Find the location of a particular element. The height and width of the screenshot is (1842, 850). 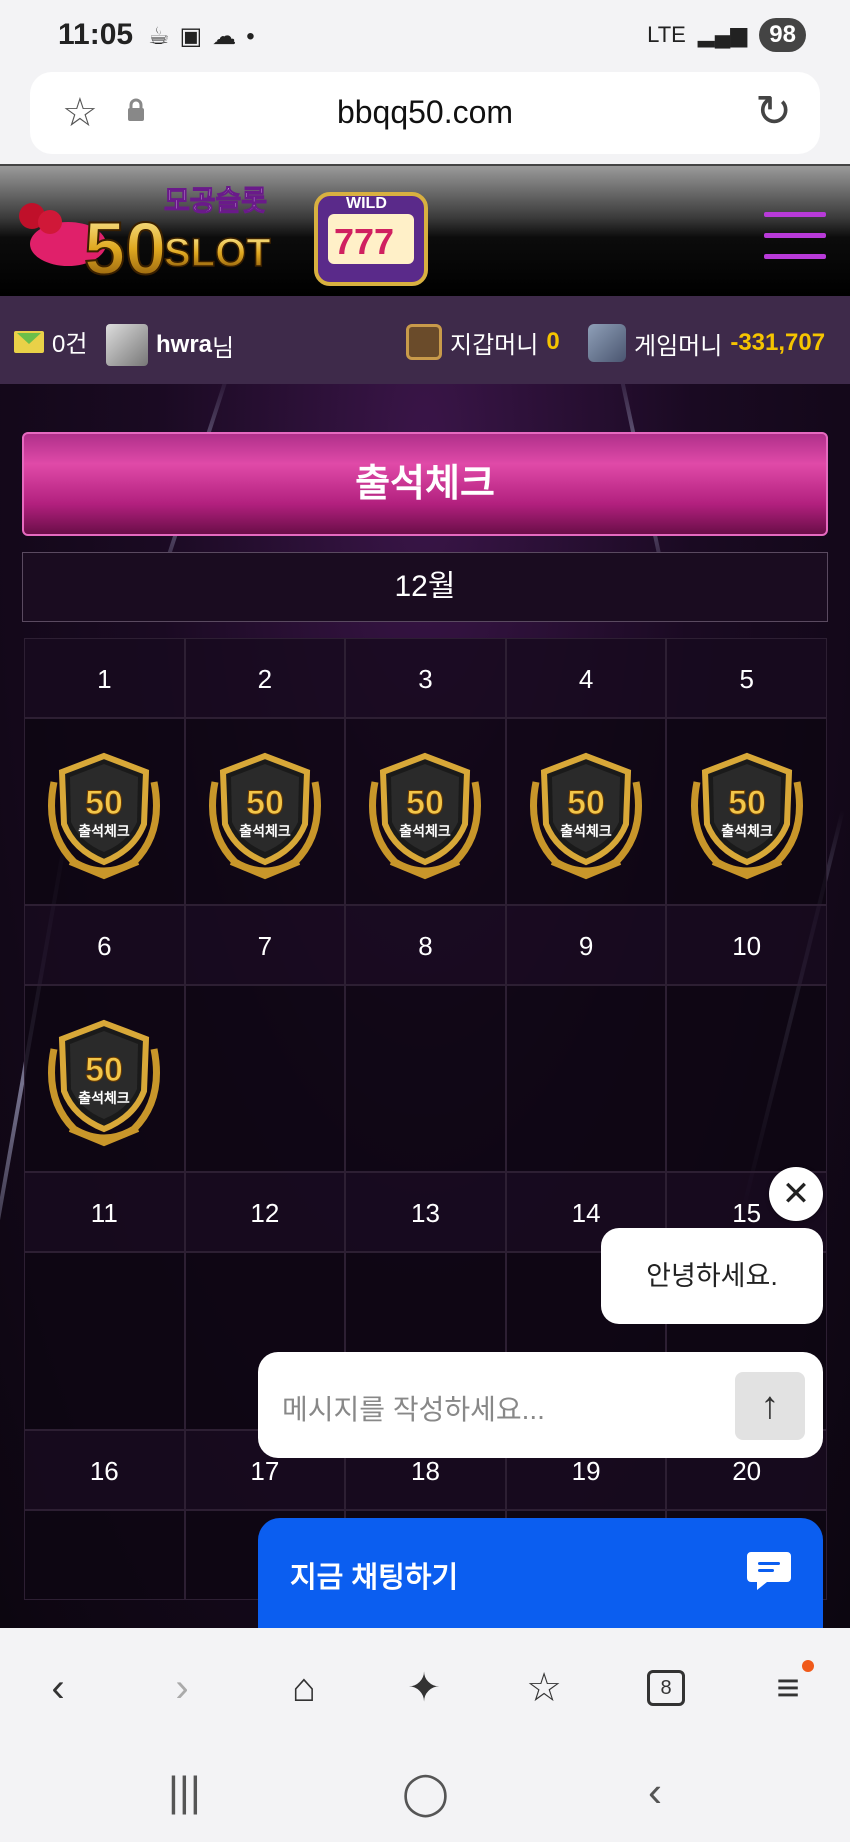

calendar-week: 6 7 8 9 10 50 출석체크 is located at coordinates (425, 1038).